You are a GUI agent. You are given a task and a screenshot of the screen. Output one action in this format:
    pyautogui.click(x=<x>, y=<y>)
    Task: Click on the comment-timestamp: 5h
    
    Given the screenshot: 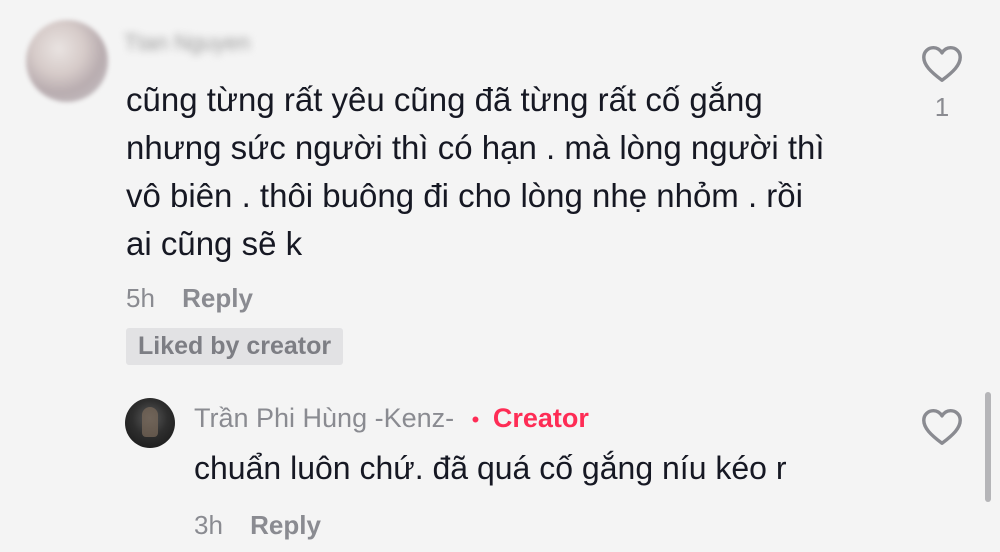 What is the action you would take?
    pyautogui.click(x=140, y=298)
    